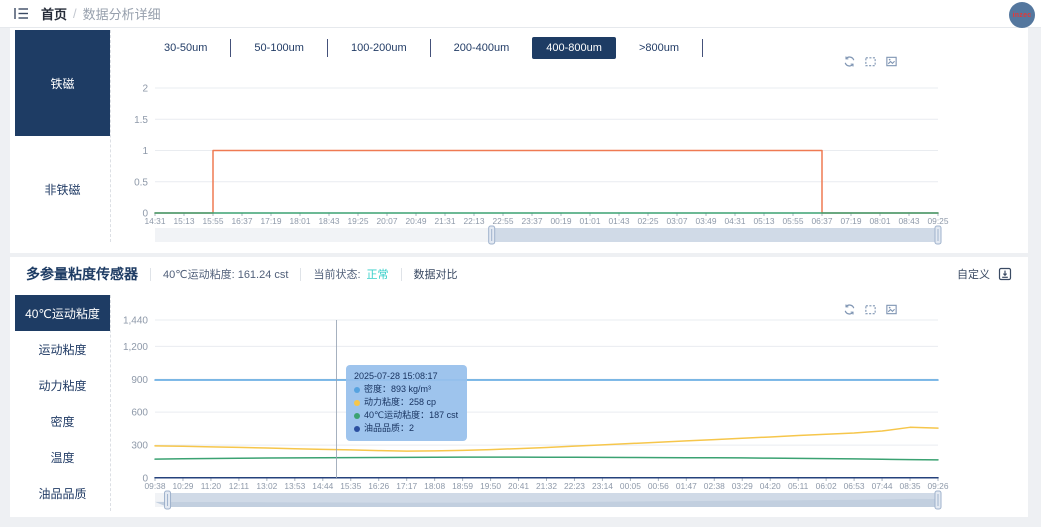 This screenshot has height=527, width=1041. Describe the element at coordinates (336, 399) in the screenshot. I see `tooltip-crosshair-line` at that location.